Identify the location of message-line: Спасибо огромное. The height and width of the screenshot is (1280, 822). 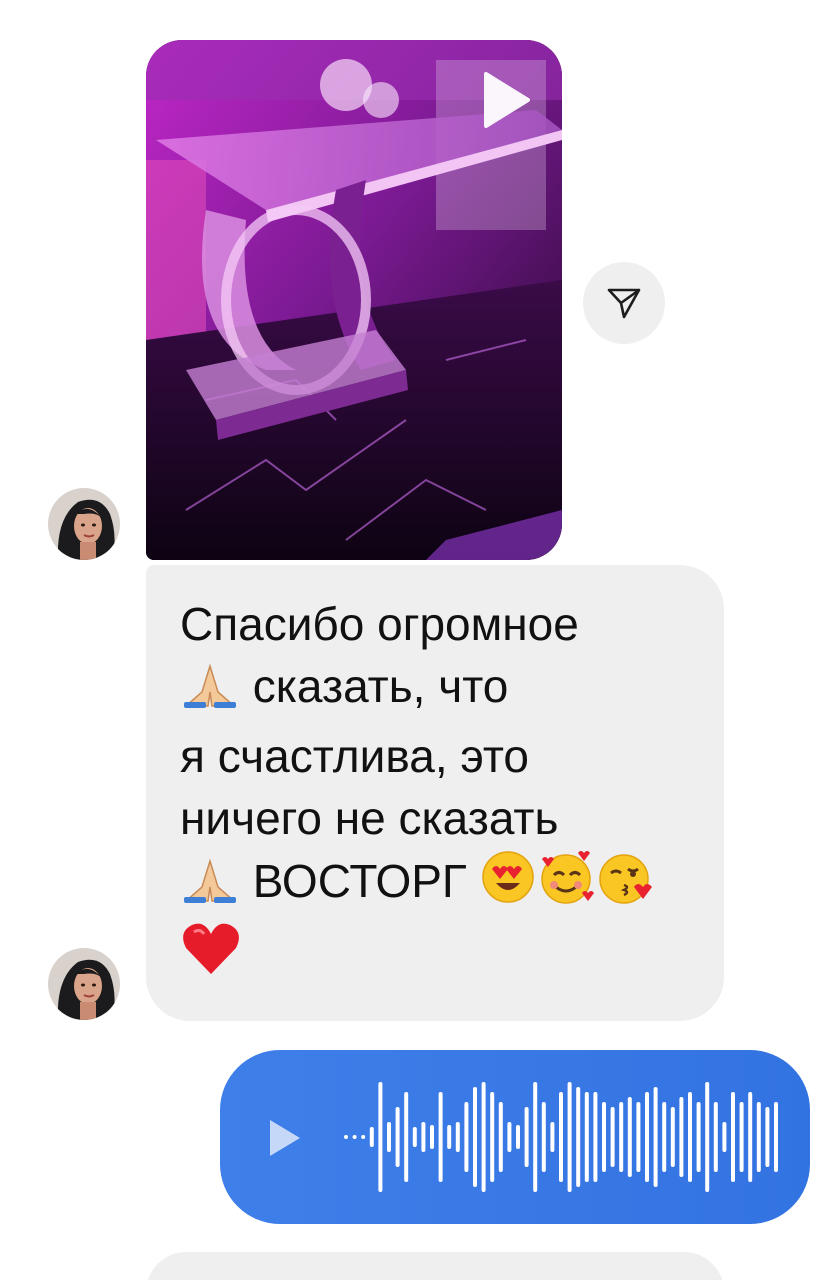
(379, 624).